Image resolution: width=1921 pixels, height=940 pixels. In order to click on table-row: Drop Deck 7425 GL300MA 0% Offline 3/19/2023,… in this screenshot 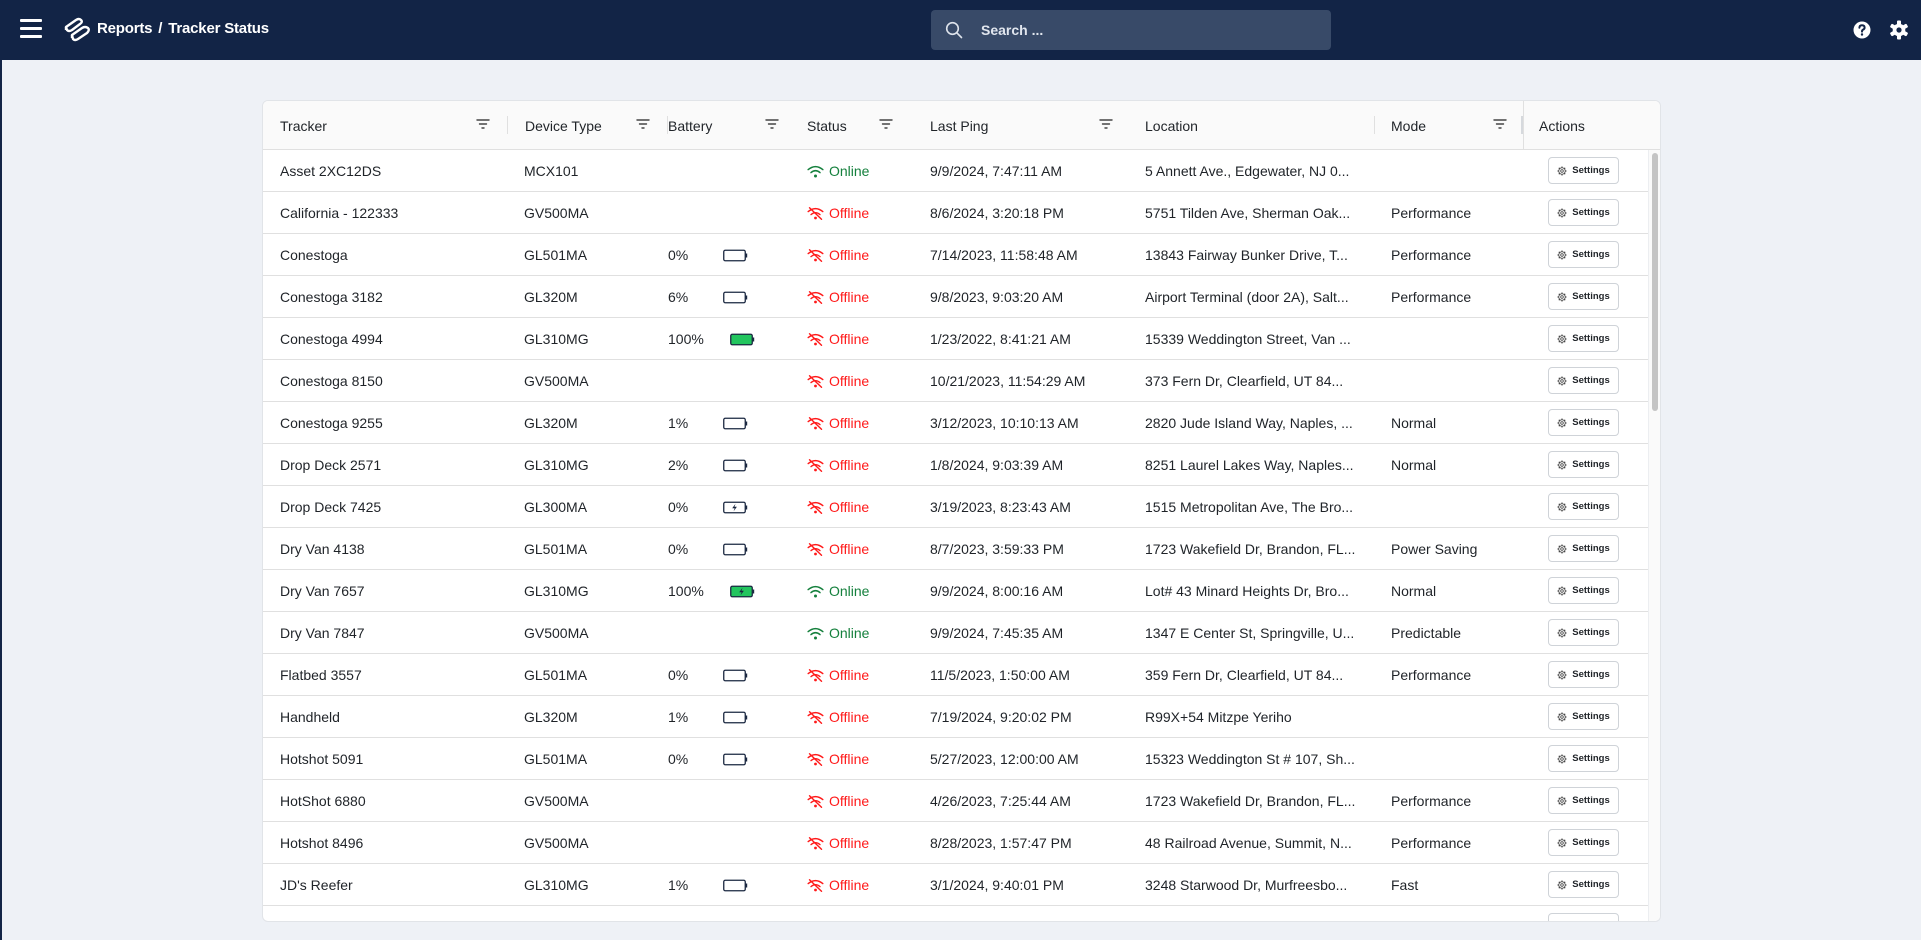, I will do `click(955, 507)`.